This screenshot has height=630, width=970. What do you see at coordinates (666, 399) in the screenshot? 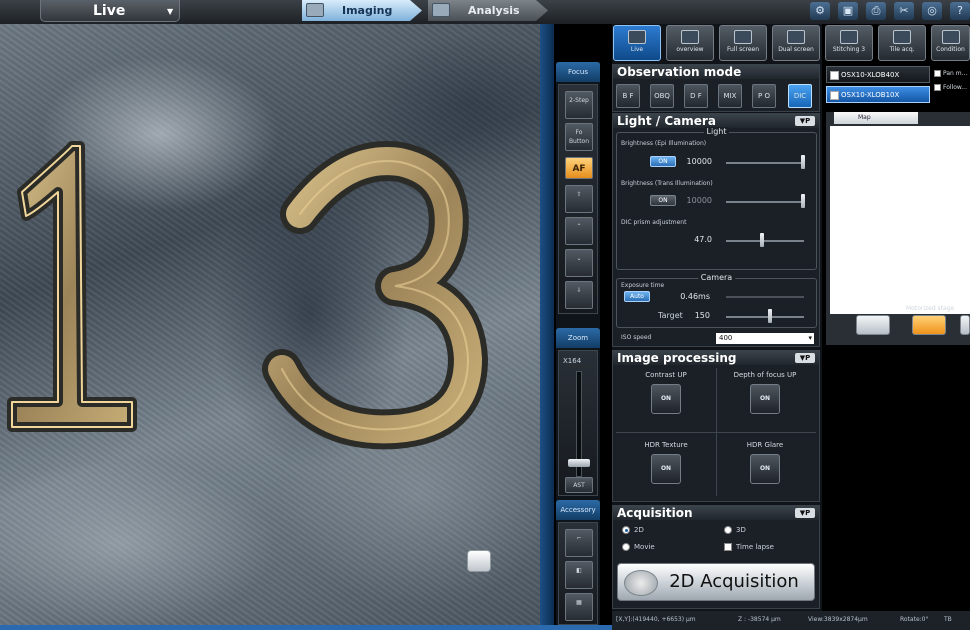
I see `contrast-up-button: ON` at bounding box center [666, 399].